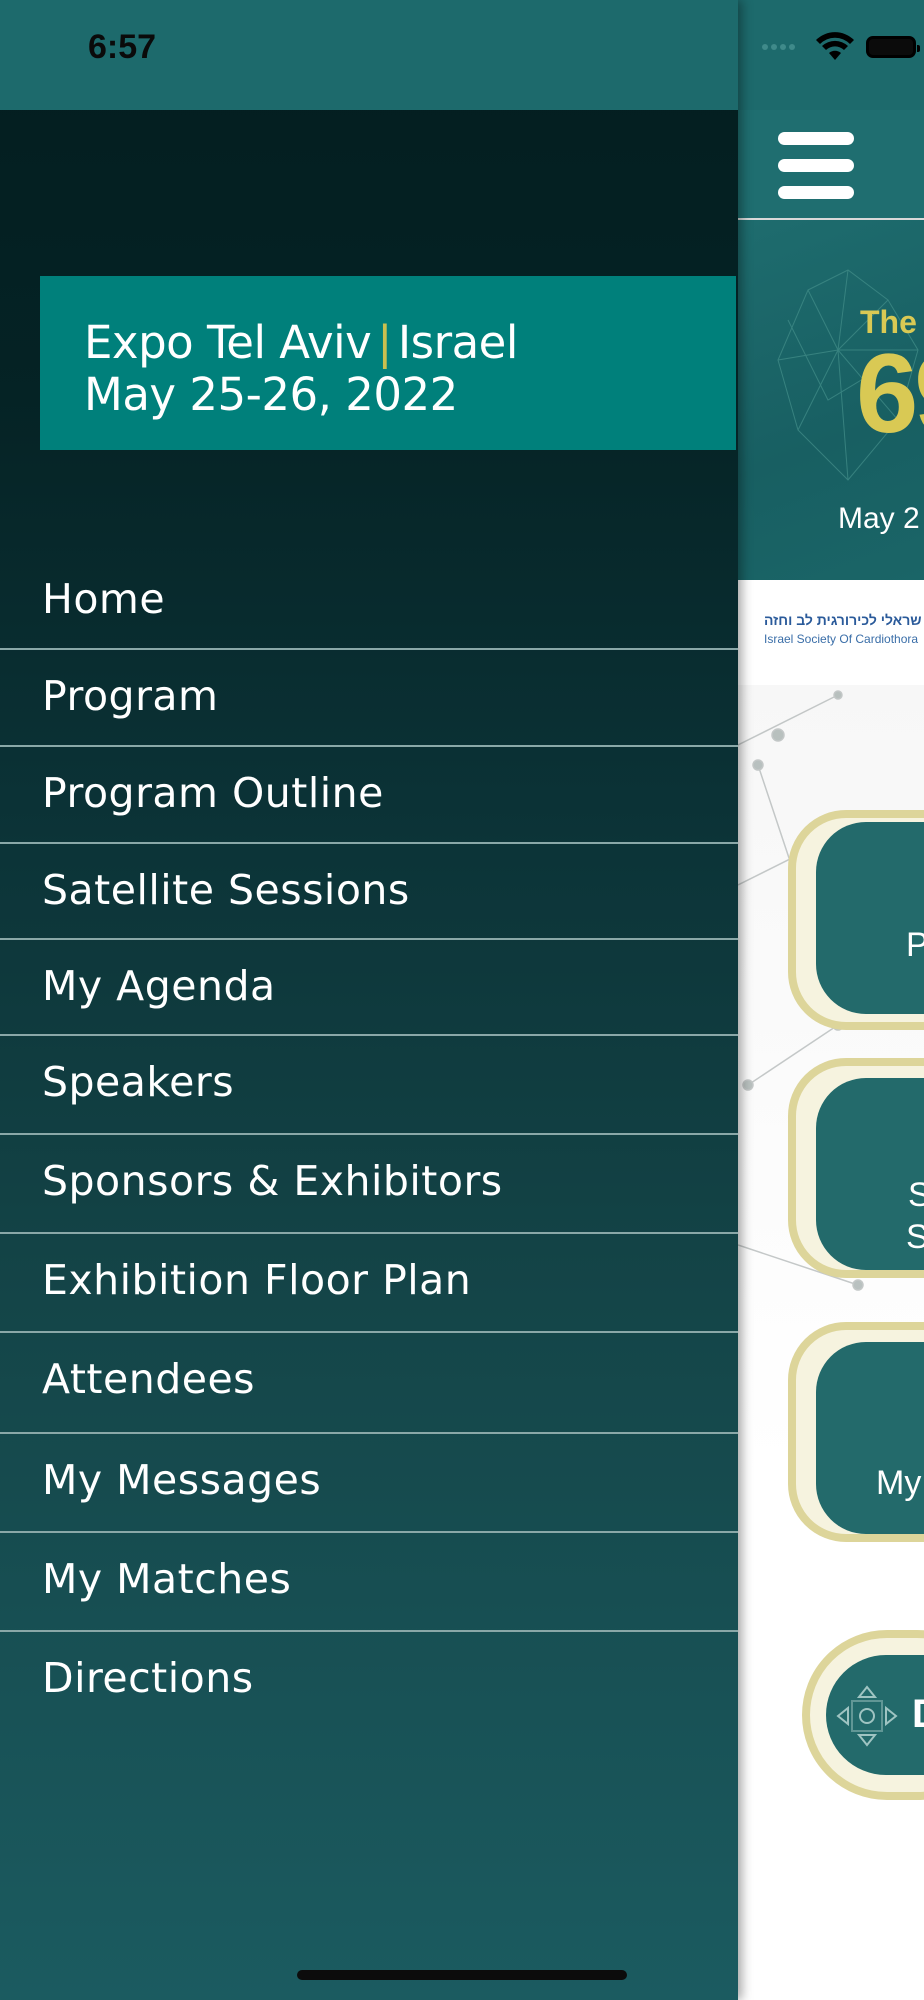 The width and height of the screenshot is (924, 2000). I want to click on tile-label: My, so click(899, 1483).